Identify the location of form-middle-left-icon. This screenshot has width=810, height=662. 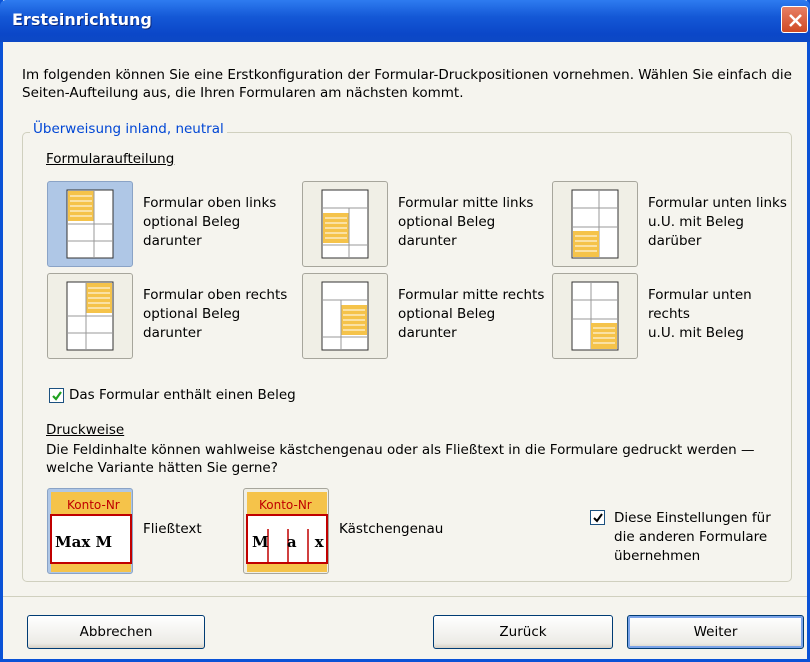
(345, 224).